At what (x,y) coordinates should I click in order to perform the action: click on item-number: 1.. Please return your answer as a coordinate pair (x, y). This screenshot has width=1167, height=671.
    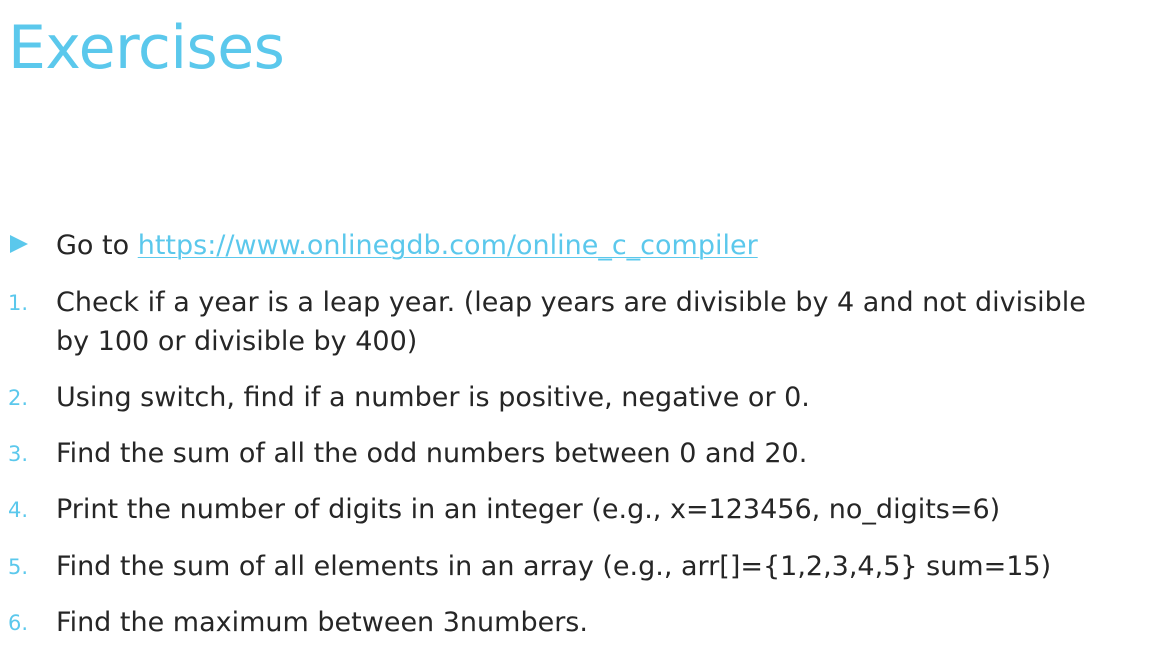
    Looking at the image, I should click on (18, 303).